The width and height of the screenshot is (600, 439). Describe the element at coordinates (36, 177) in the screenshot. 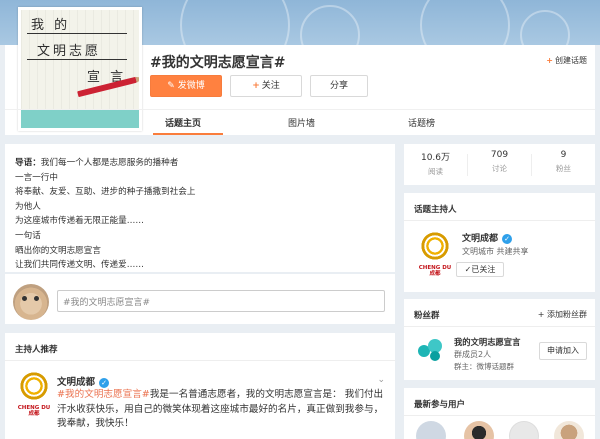

I see `intro-line: 一言一行中` at that location.